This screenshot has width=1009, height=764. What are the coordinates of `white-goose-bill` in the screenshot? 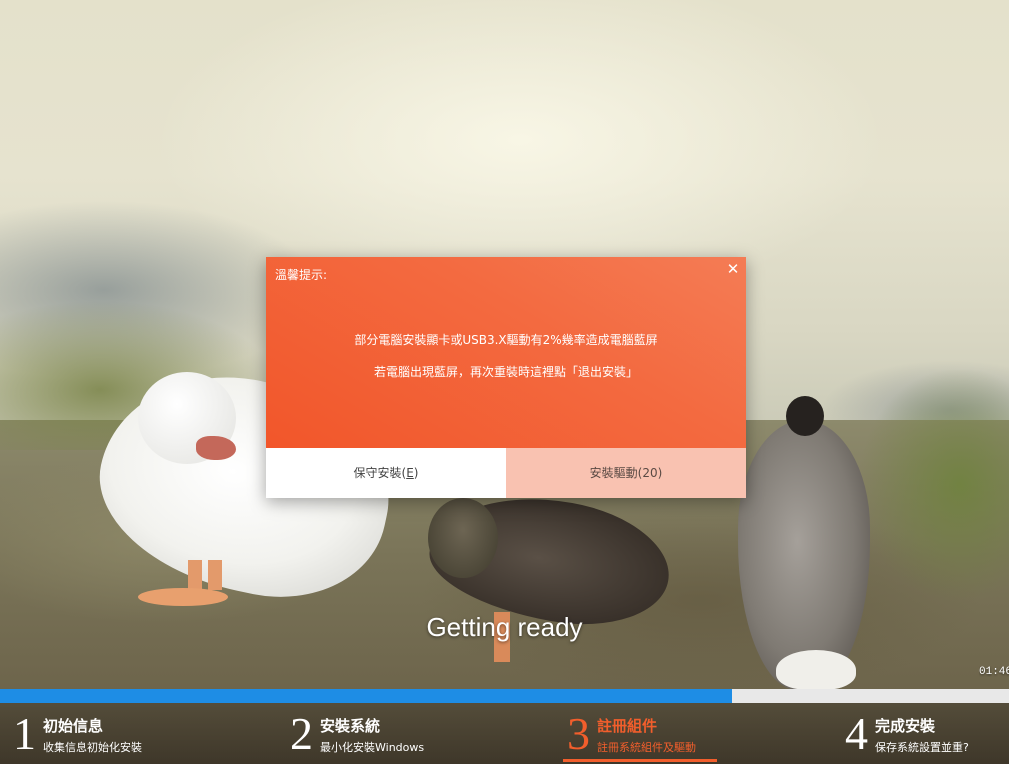 It's located at (216, 448).